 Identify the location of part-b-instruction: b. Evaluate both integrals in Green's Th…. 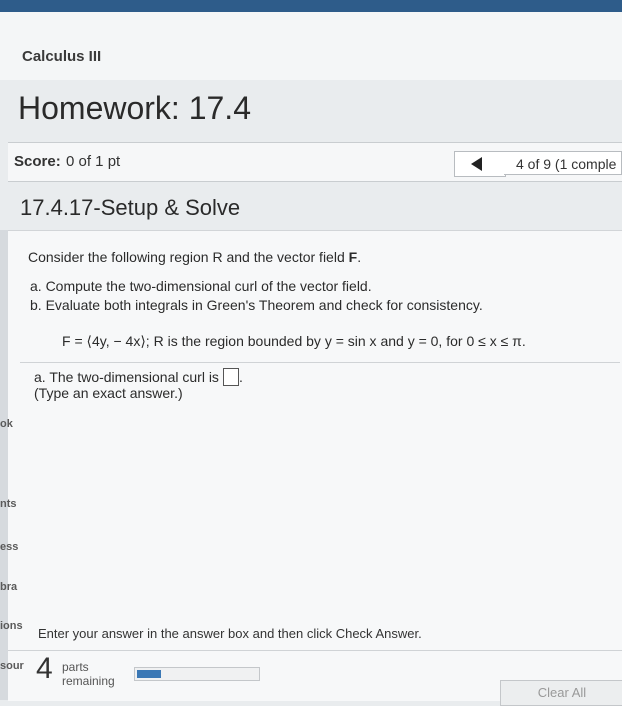
(256, 305).